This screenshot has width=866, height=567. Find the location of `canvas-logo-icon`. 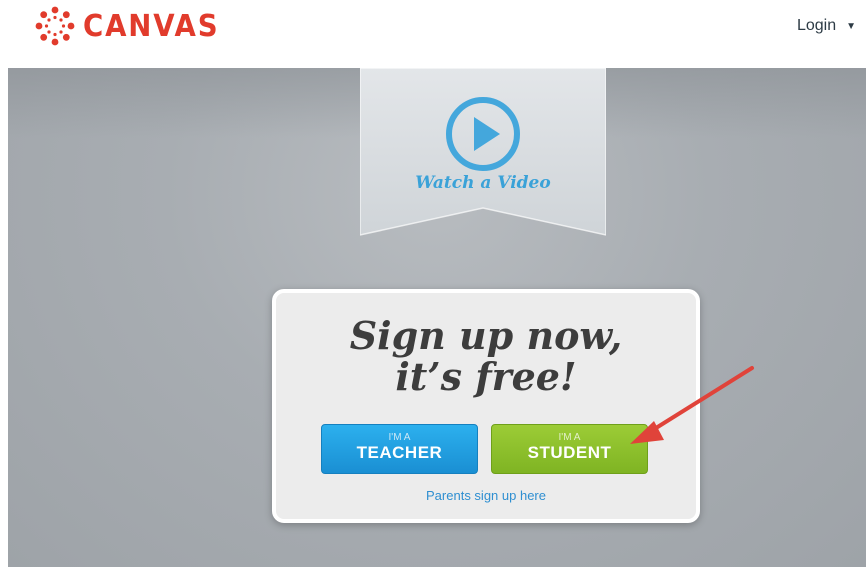

canvas-logo-icon is located at coordinates (55, 26).